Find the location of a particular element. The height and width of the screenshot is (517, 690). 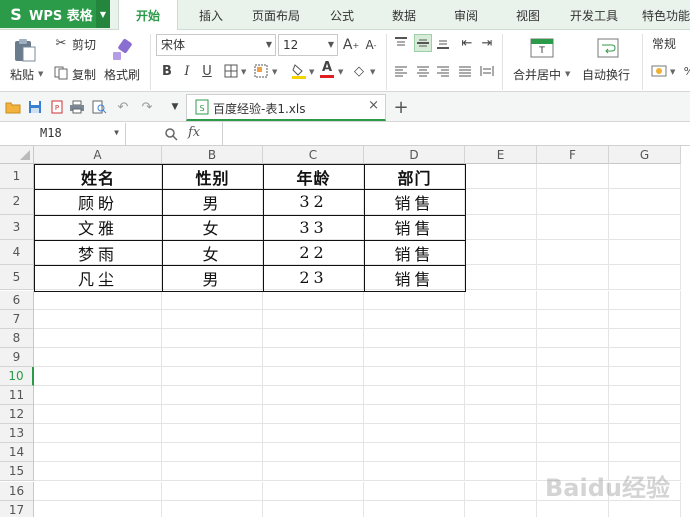

row-header-2: 2 is located at coordinates (17, 202).